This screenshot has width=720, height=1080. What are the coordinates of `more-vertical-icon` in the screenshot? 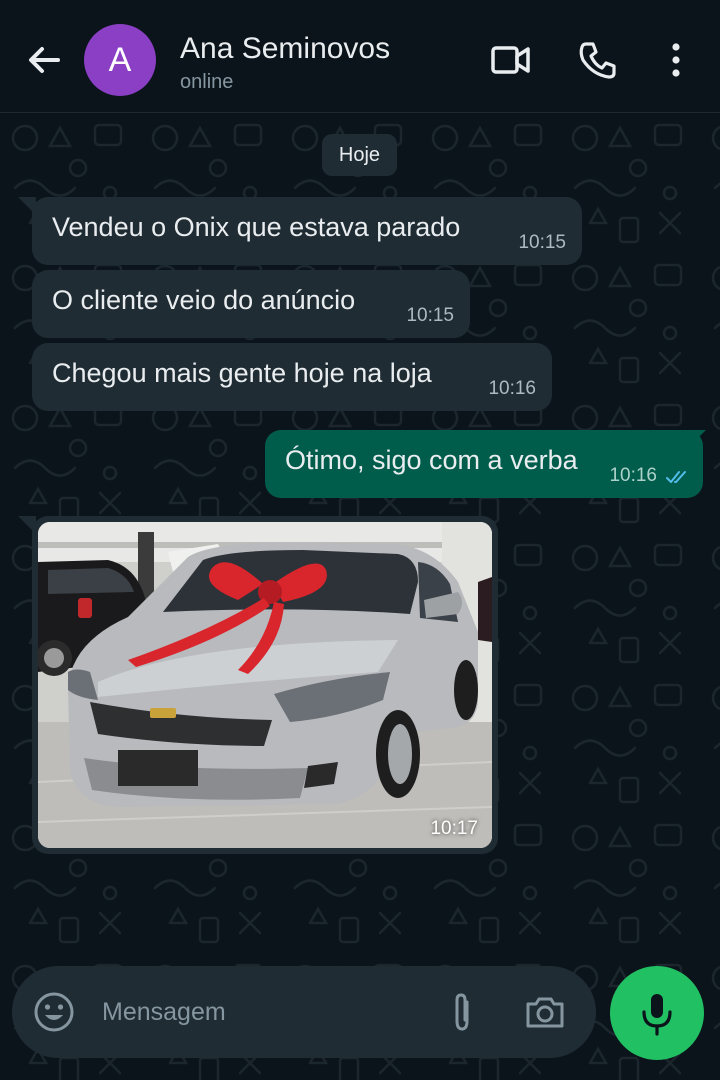 It's located at (676, 60).